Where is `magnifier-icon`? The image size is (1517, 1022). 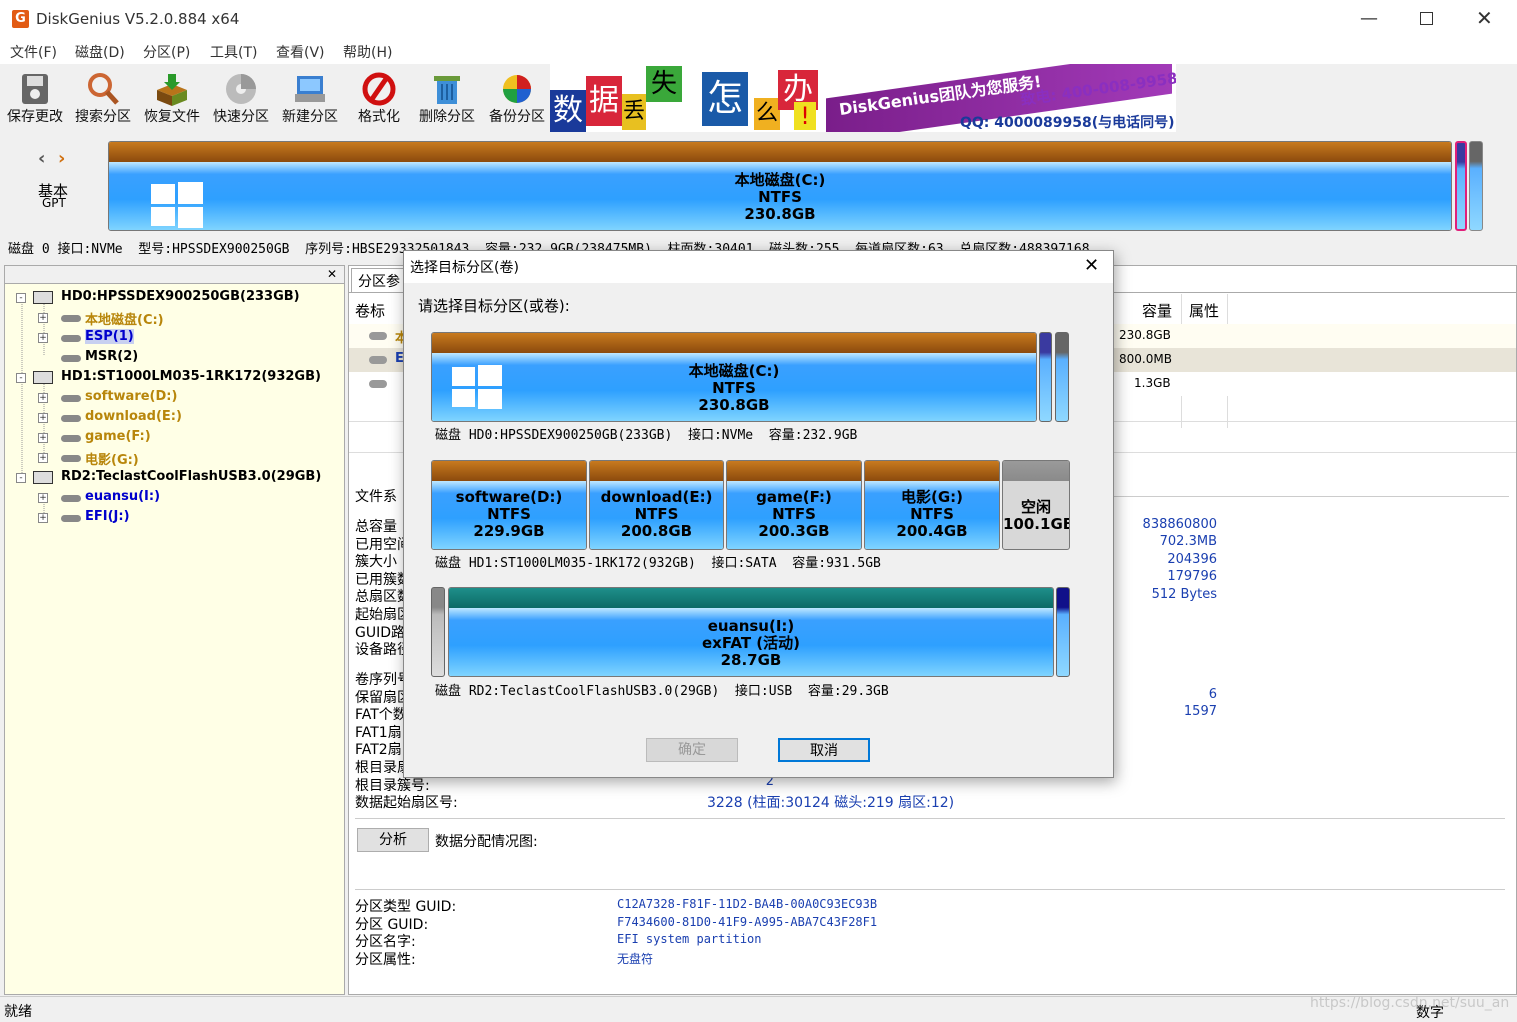 magnifier-icon is located at coordinates (103, 89).